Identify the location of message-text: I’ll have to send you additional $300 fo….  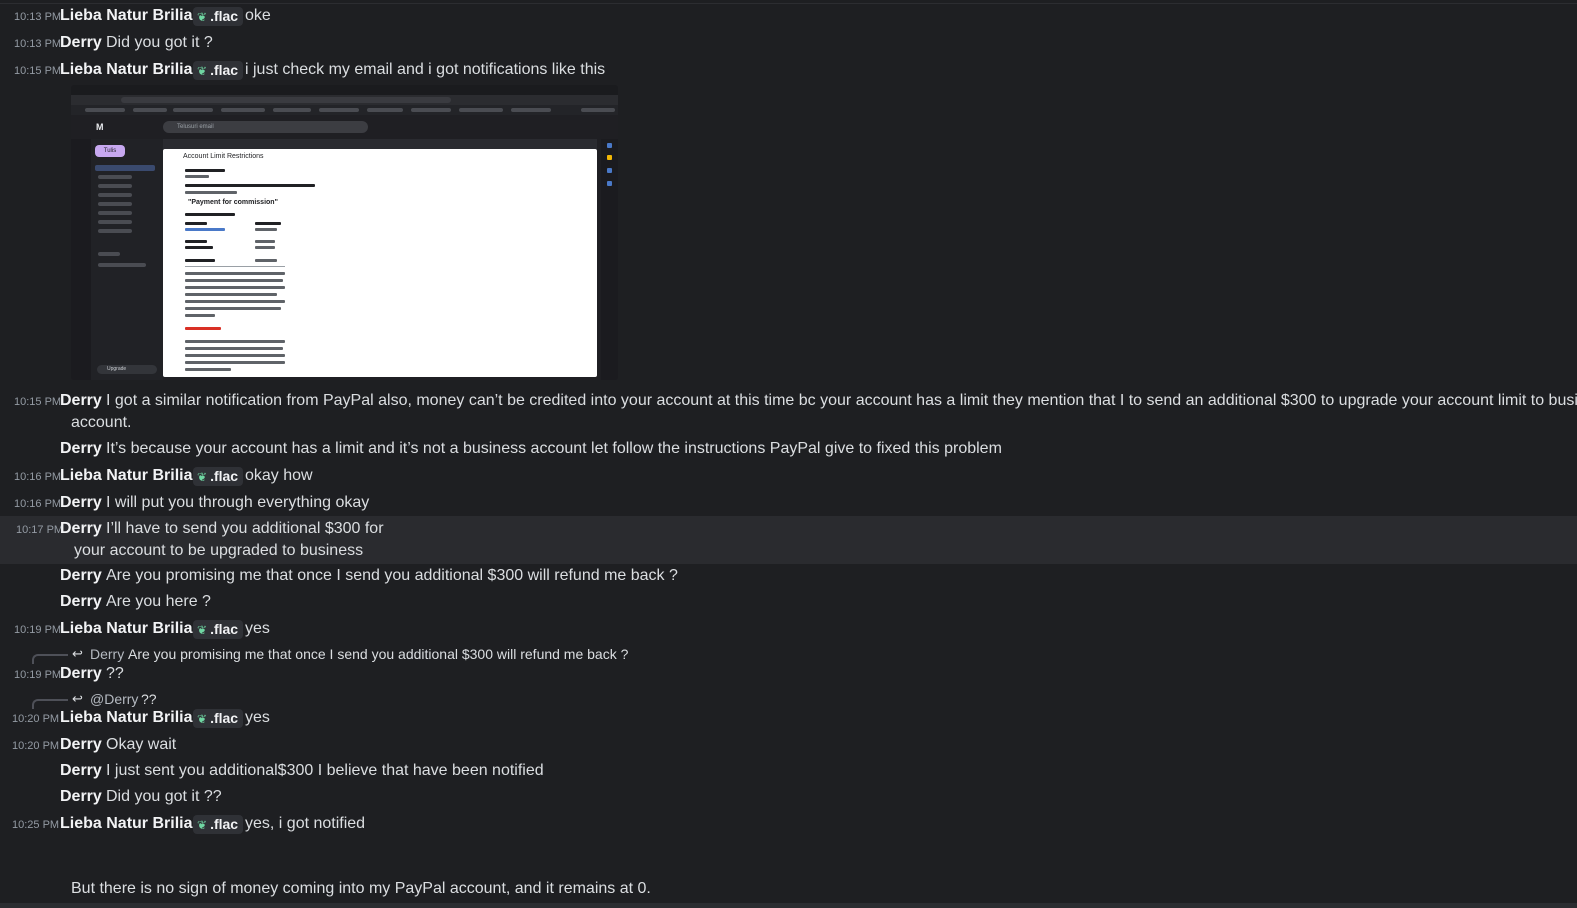
(245, 528).